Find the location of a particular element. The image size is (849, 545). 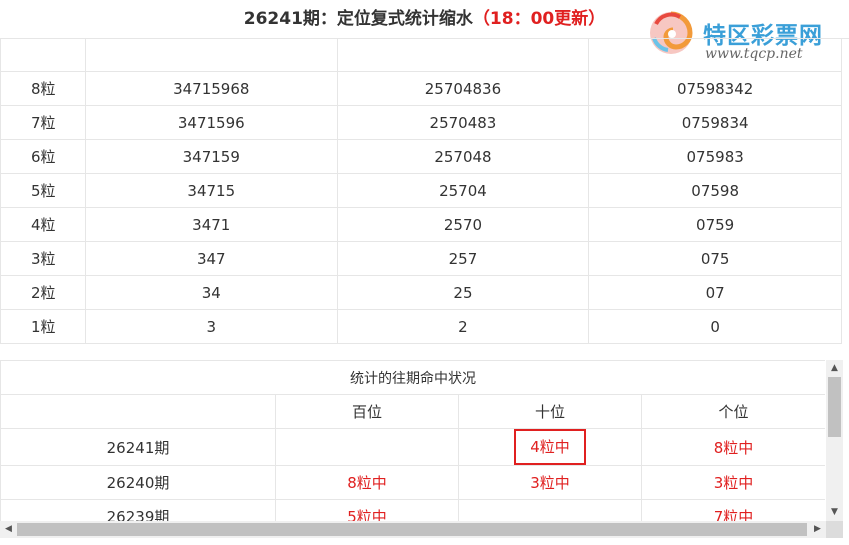

table-row: 1粒 3 2 0 is located at coordinates (421, 326).